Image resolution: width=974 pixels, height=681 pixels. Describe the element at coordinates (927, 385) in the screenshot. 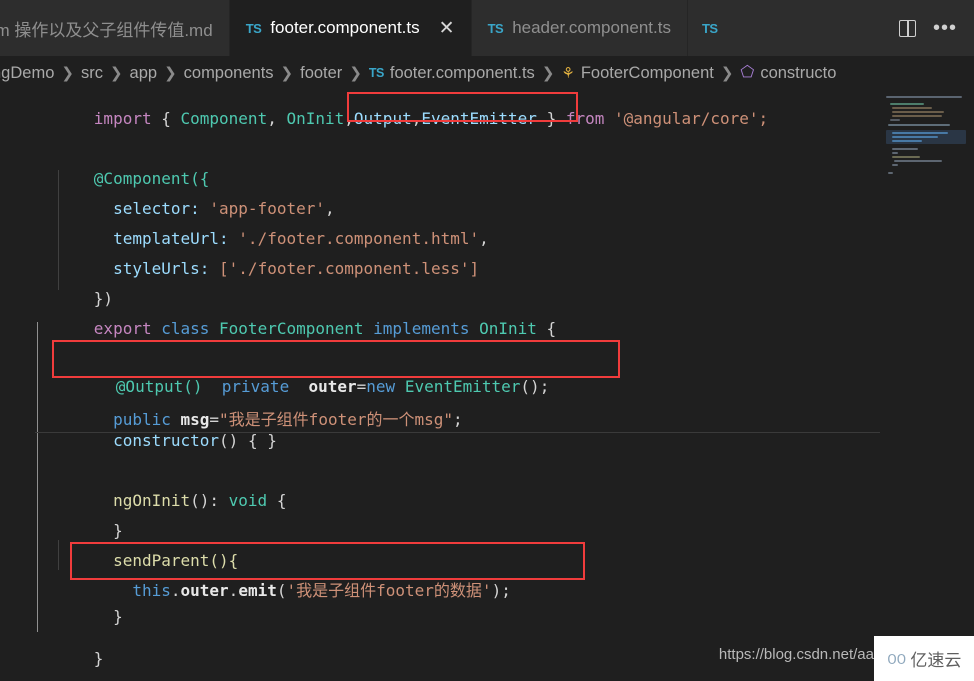

I see `editor-minimap` at that location.